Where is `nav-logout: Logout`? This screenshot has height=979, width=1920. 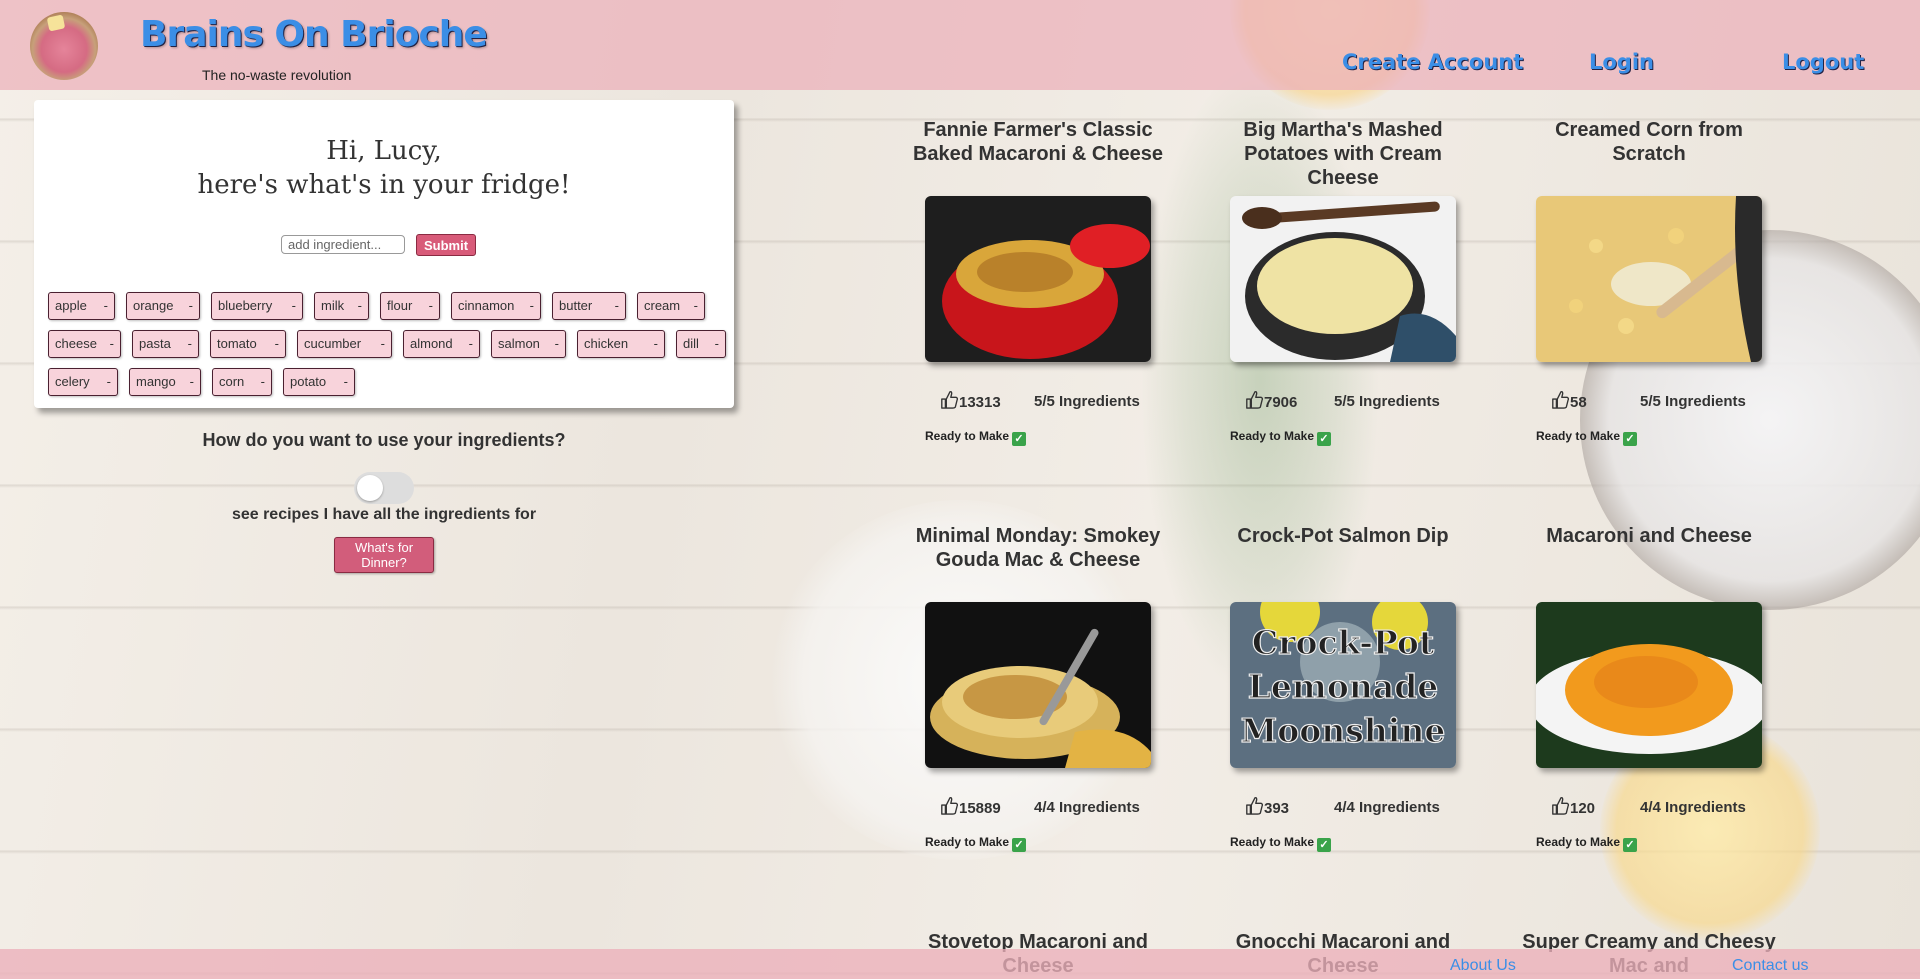
nav-logout: Logout is located at coordinates (1823, 62).